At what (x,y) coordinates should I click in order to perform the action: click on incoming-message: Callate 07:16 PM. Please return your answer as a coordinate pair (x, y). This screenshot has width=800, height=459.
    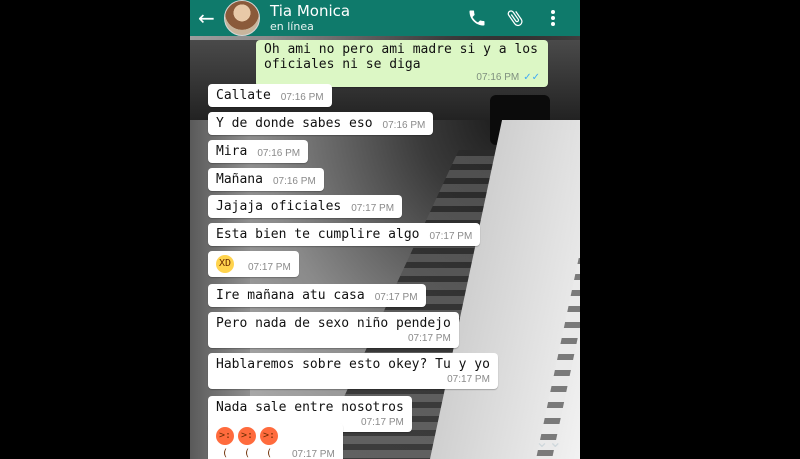
    Looking at the image, I should click on (270, 95).